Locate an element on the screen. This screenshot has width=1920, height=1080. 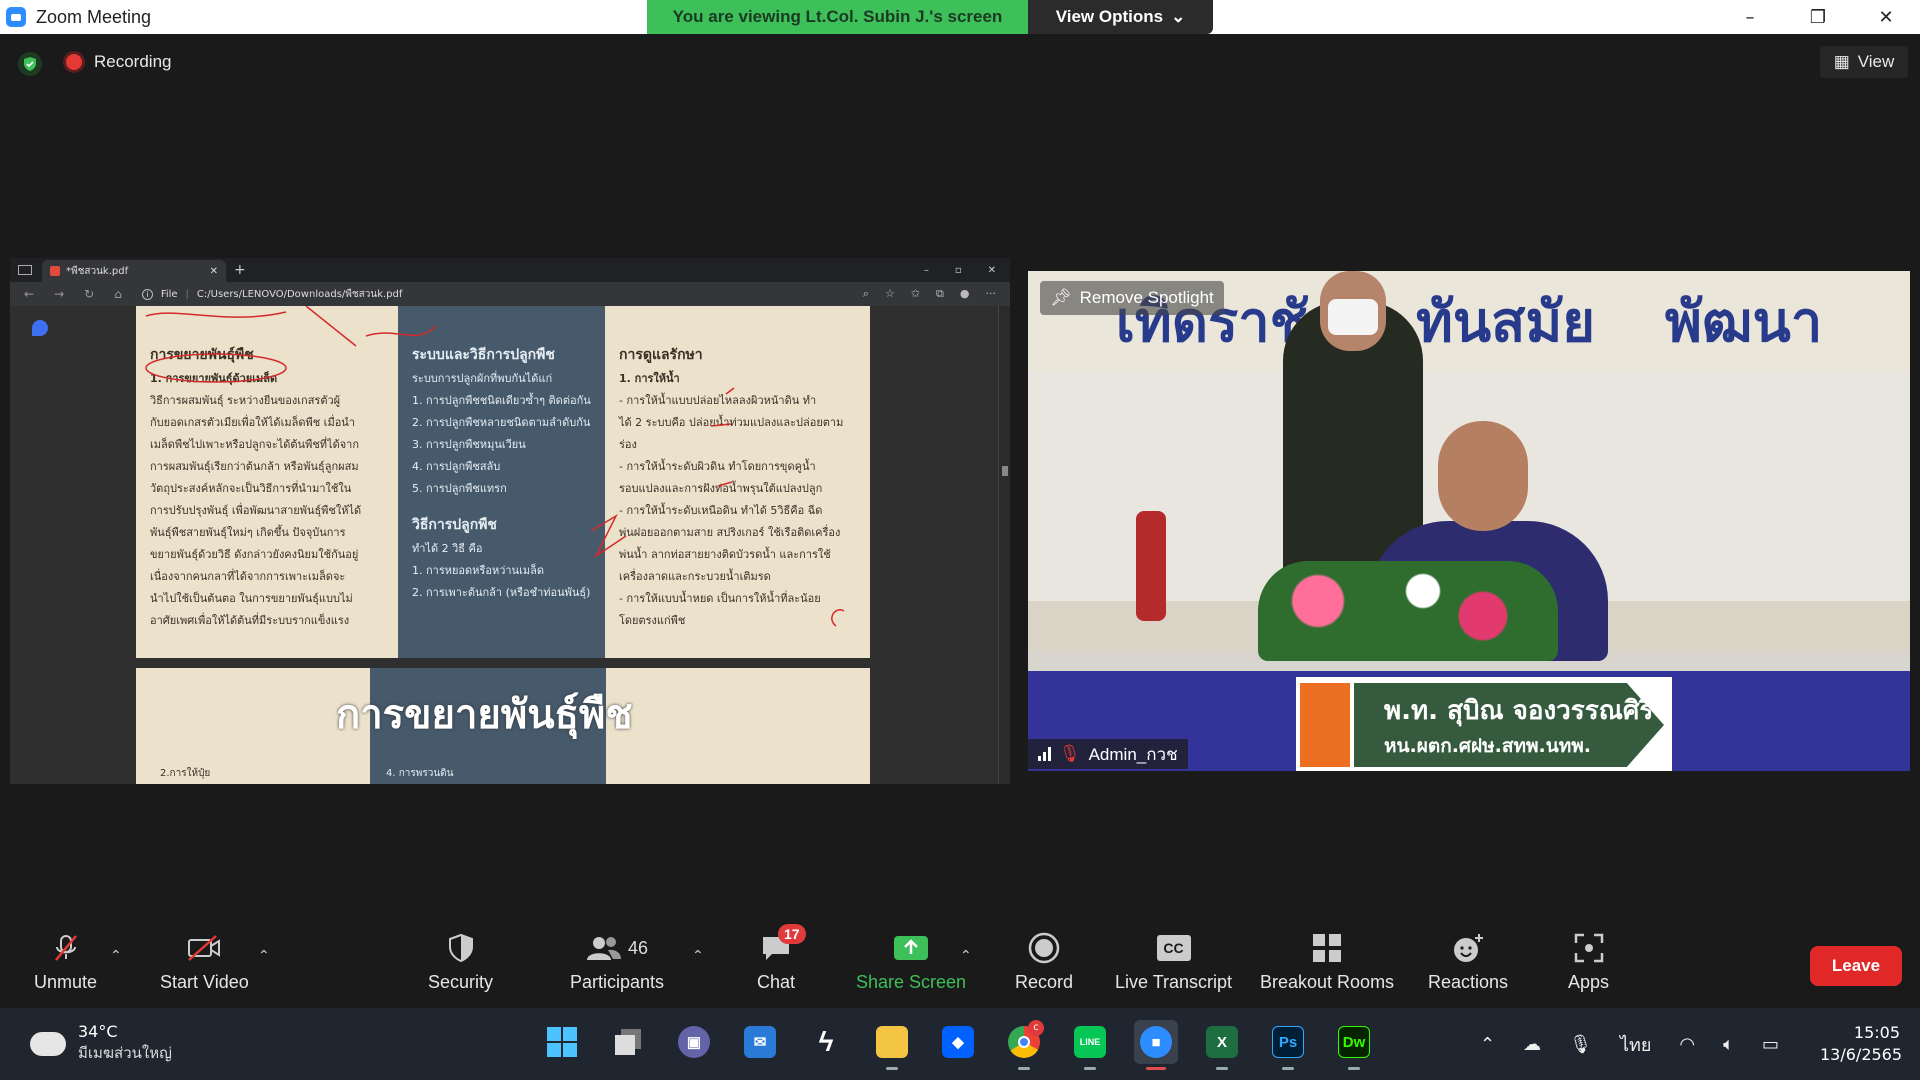
photoshop-button: Ps is located at coordinates (1288, 1045).